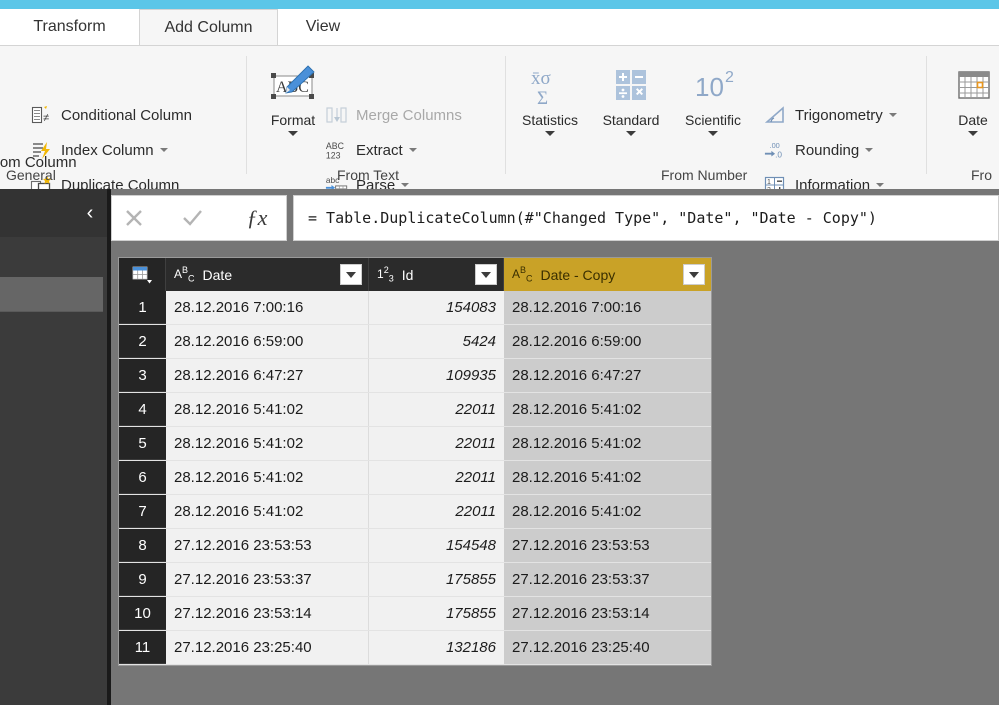 Image resolution: width=999 pixels, height=705 pixels. I want to click on column-filter-dropdown-date, so click(351, 274).